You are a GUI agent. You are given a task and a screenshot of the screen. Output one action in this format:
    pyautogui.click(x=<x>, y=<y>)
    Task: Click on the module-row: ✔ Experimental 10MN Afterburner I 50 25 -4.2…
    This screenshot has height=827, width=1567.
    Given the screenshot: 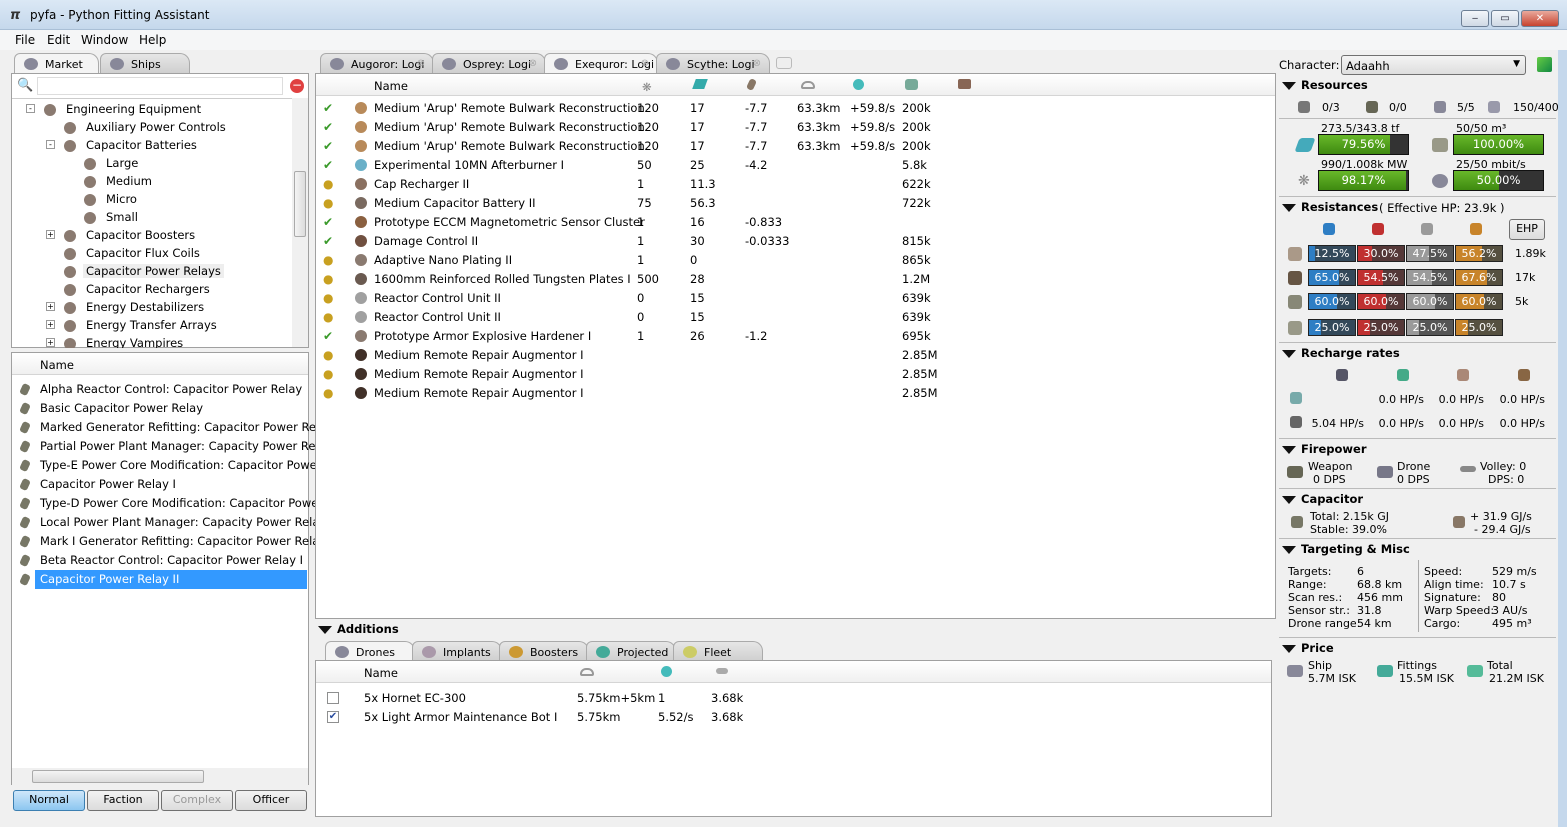 What is the action you would take?
    pyautogui.click(x=795, y=165)
    